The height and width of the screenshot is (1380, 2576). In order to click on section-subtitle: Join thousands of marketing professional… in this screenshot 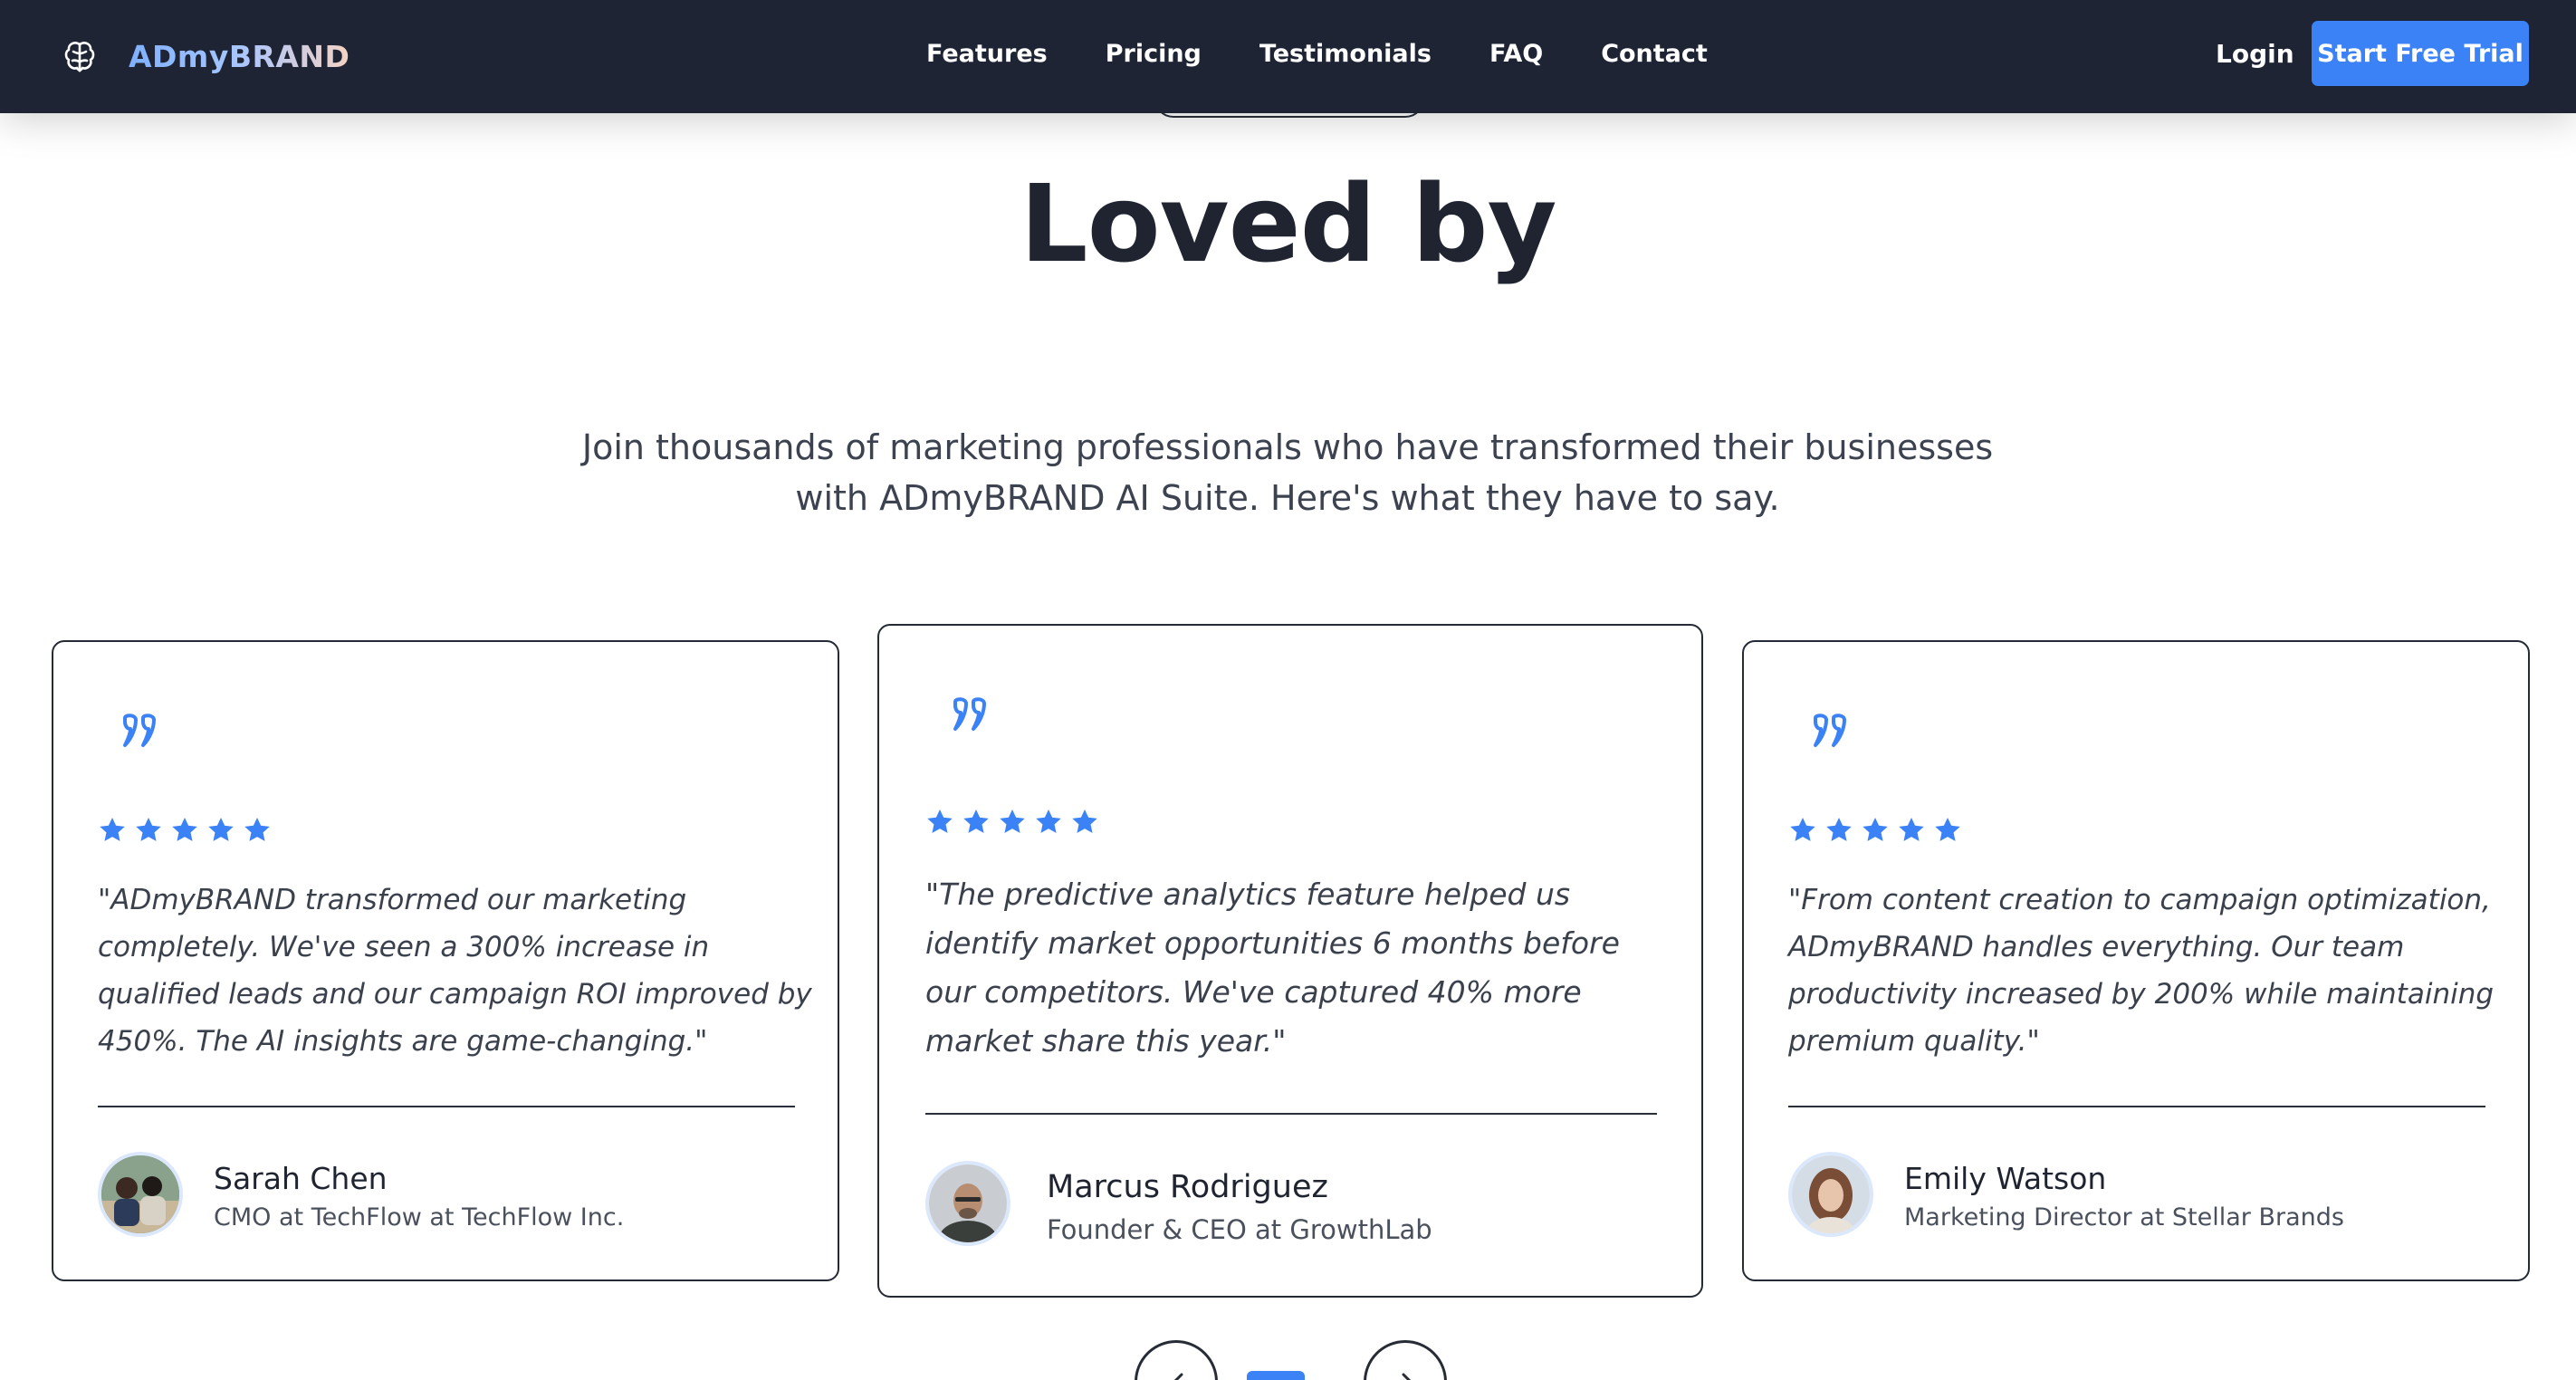, I will do `click(1287, 472)`.